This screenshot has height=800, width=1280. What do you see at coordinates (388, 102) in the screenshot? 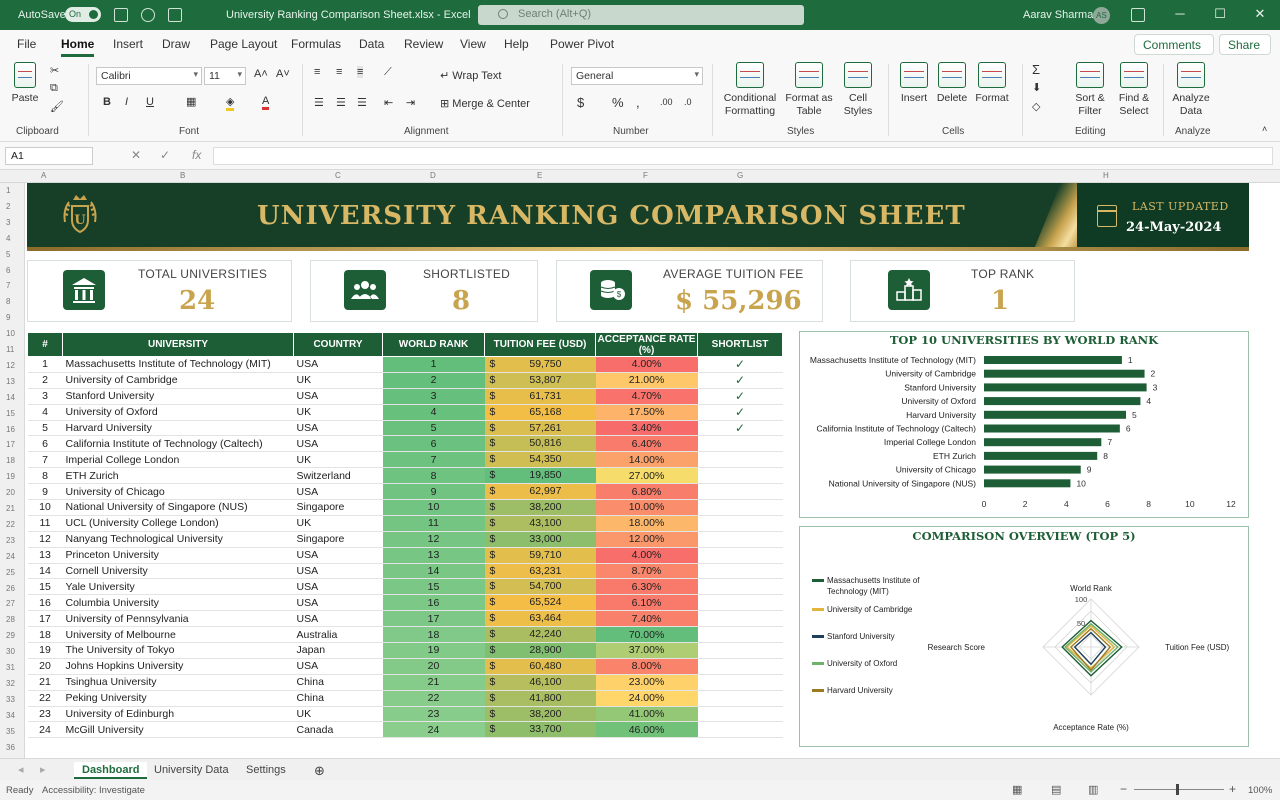
I see `decrease-indent-icon: ⇤` at bounding box center [388, 102].